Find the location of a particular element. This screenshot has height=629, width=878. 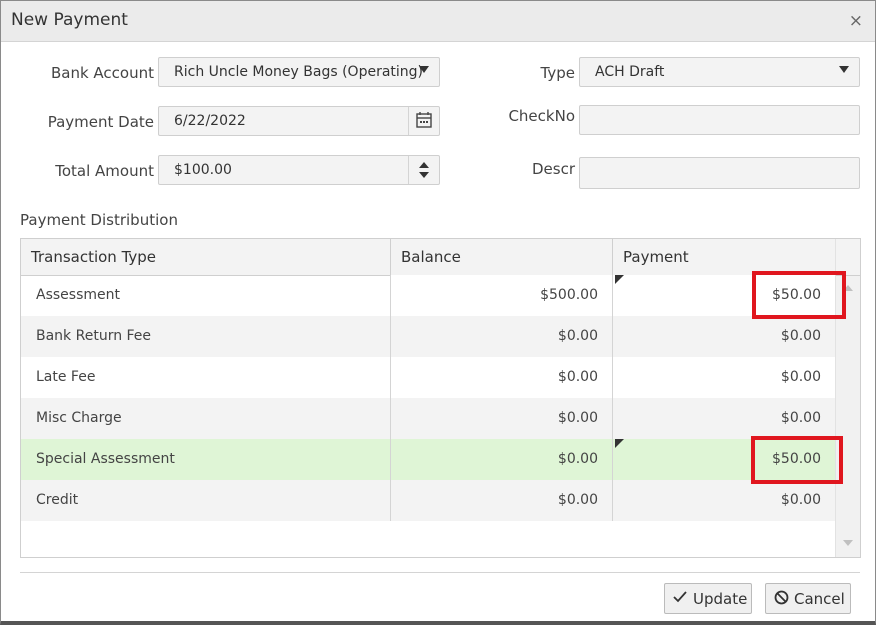

scroll-down-icon is located at coordinates (848, 543).